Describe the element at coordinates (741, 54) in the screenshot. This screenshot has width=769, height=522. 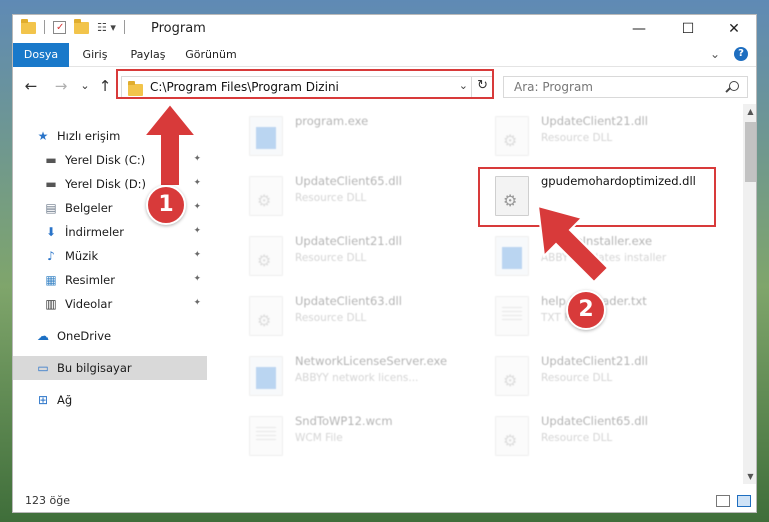
I see `help-icon: ?` at that location.